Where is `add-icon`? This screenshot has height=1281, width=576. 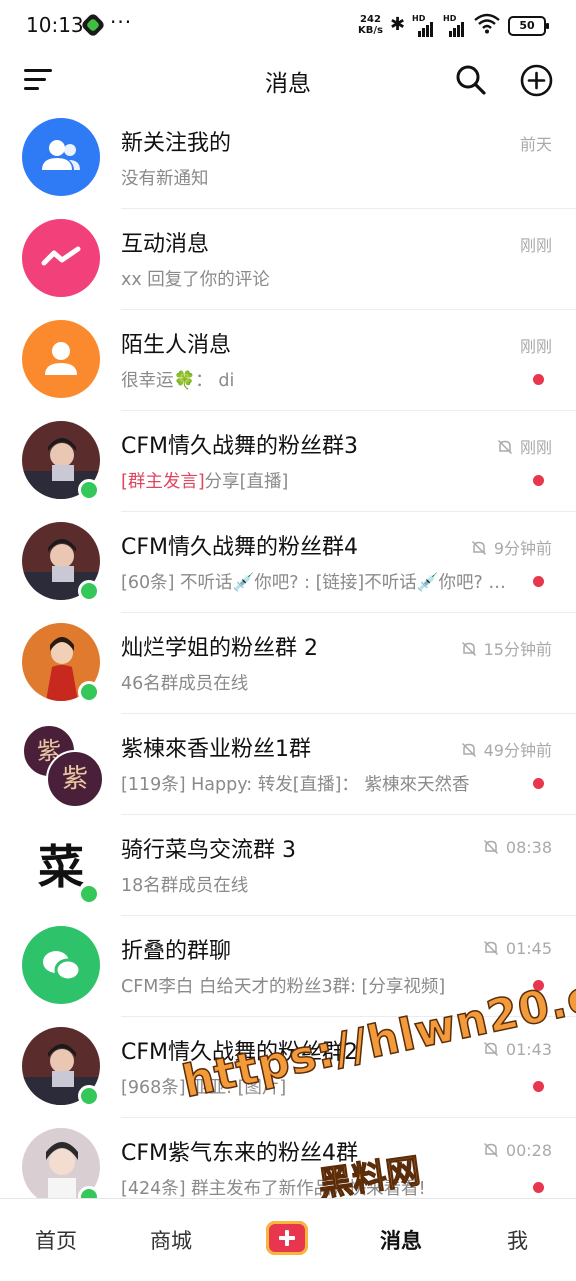
add-icon is located at coordinates (536, 80).